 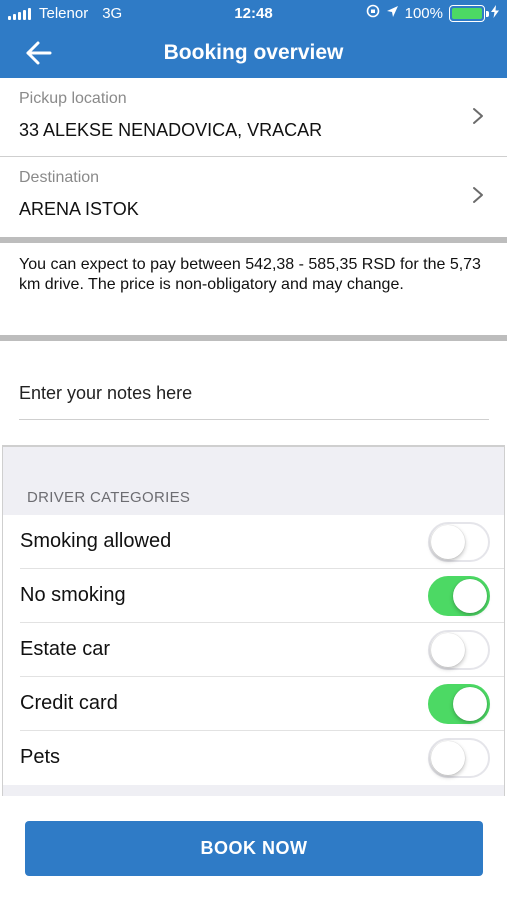 What do you see at coordinates (253, 14) in the screenshot?
I see `status-bar: Telenor 3G 12:48 100%` at bounding box center [253, 14].